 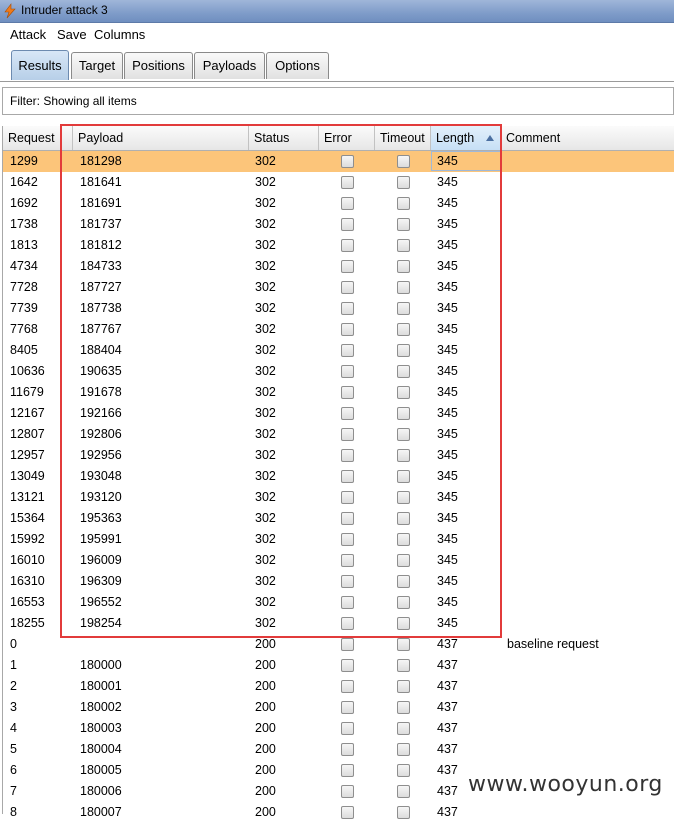 I want to click on table-row: 1642 181641 302 345, so click(x=338, y=182).